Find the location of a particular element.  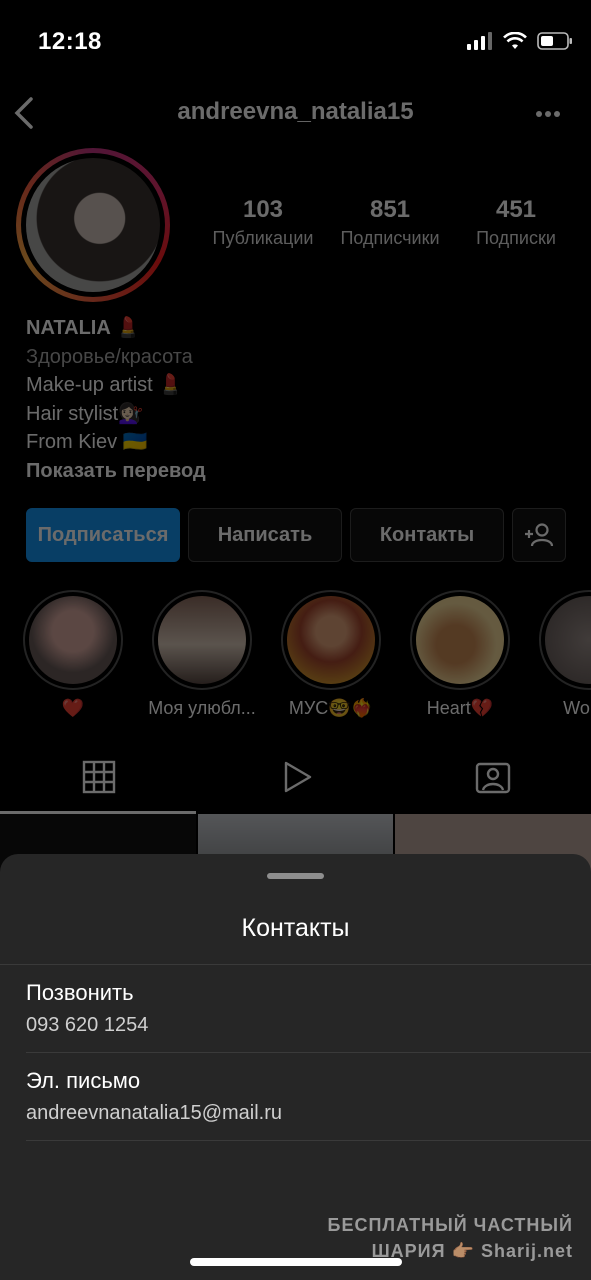

stat-following-count: 451 is located at coordinates (516, 209).